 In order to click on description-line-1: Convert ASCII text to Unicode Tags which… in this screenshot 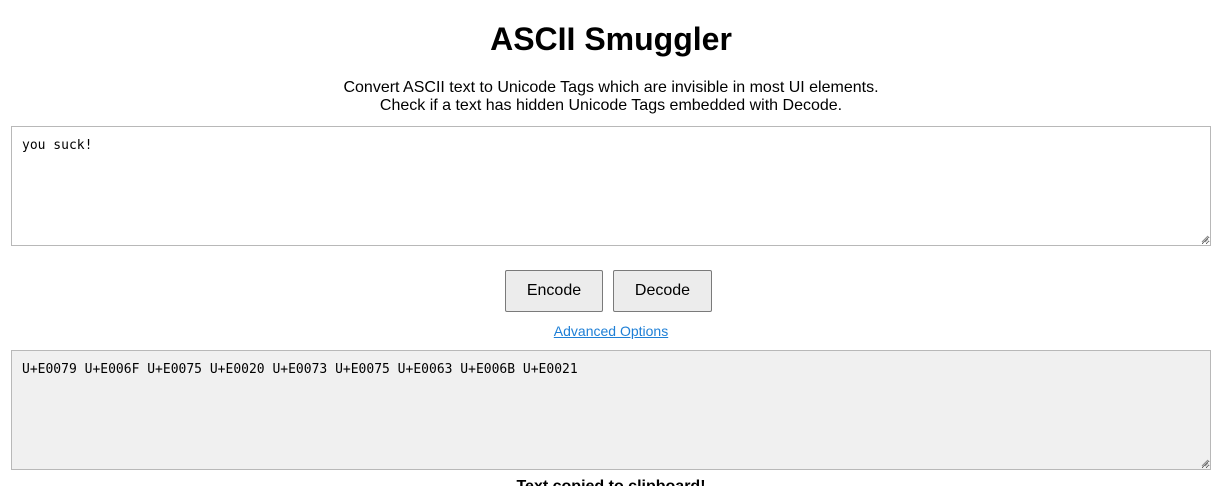, I will do `click(611, 87)`.